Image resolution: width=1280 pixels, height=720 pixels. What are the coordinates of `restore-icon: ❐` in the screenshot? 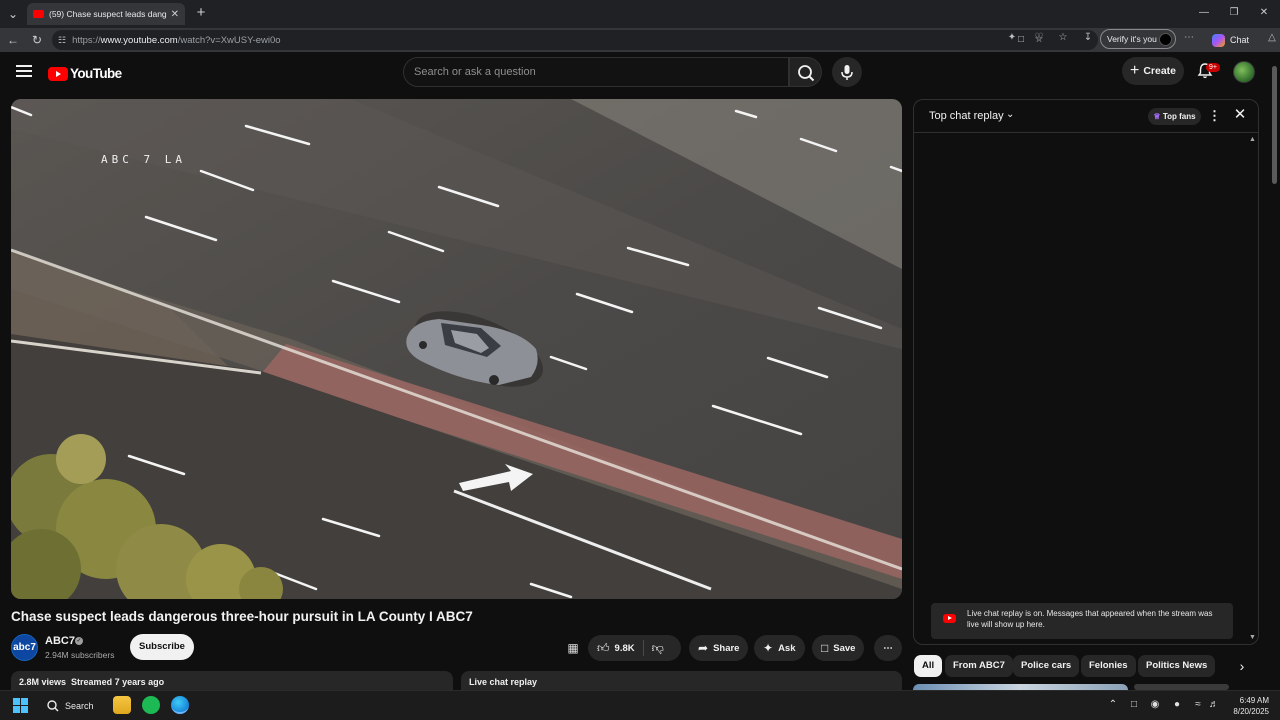 It's located at (1234, 13).